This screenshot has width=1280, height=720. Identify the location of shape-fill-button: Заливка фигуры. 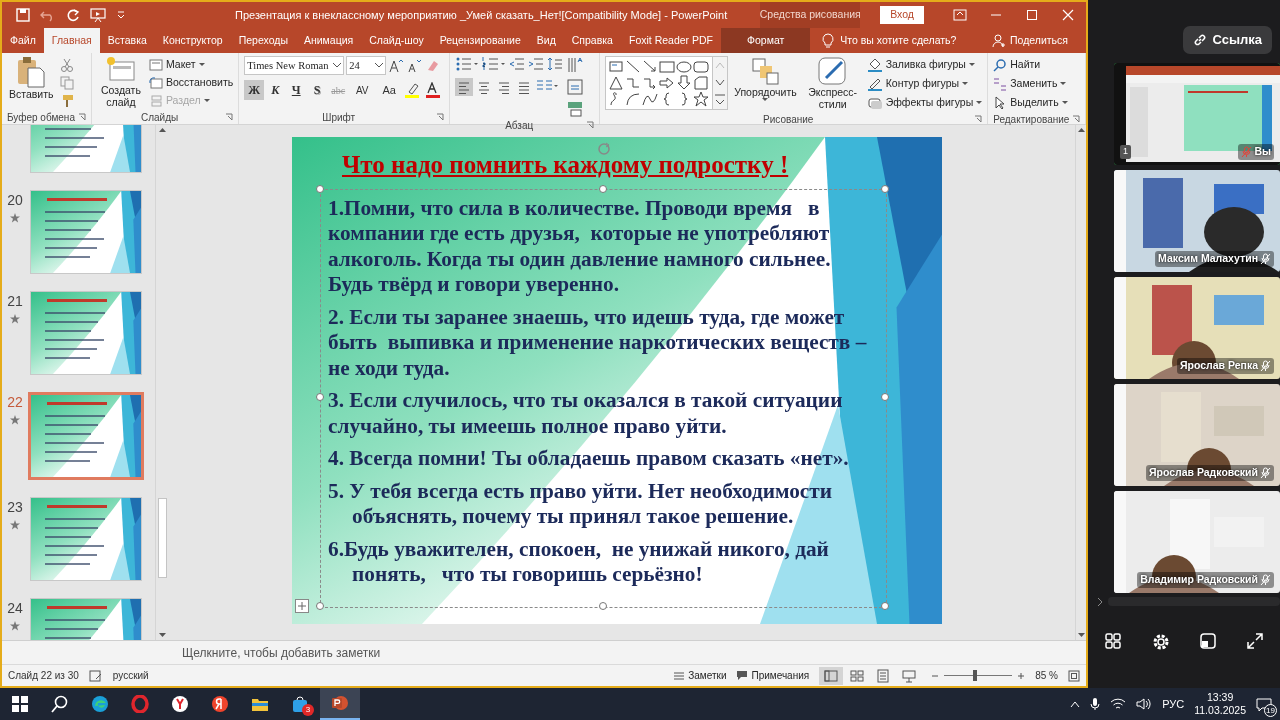
(924, 65).